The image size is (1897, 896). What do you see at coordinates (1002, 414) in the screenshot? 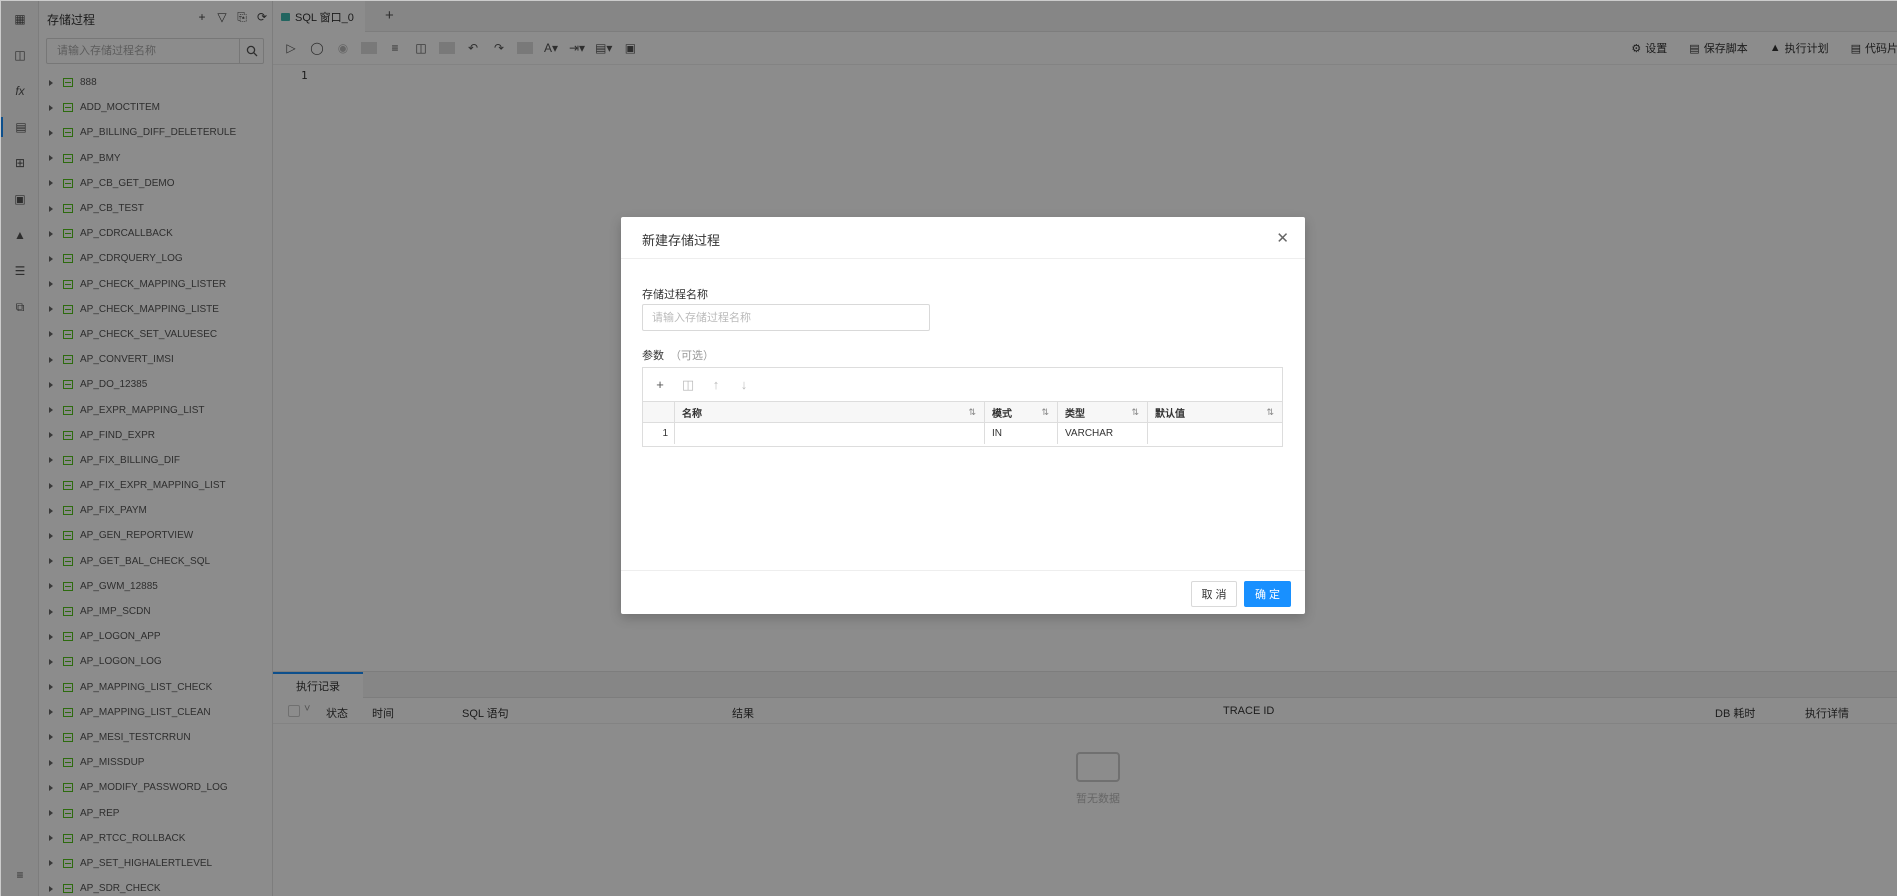
I see `header-mode-label: 模式` at bounding box center [1002, 414].